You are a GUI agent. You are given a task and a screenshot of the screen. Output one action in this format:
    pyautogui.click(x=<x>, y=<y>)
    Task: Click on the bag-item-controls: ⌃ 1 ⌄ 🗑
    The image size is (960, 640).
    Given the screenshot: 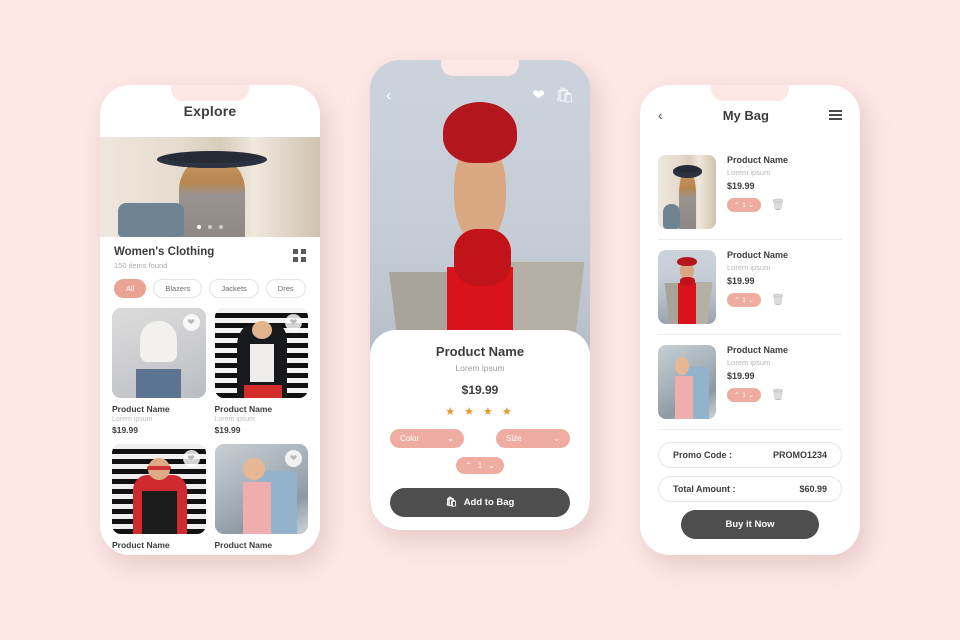 What is the action you would take?
    pyautogui.click(x=784, y=395)
    